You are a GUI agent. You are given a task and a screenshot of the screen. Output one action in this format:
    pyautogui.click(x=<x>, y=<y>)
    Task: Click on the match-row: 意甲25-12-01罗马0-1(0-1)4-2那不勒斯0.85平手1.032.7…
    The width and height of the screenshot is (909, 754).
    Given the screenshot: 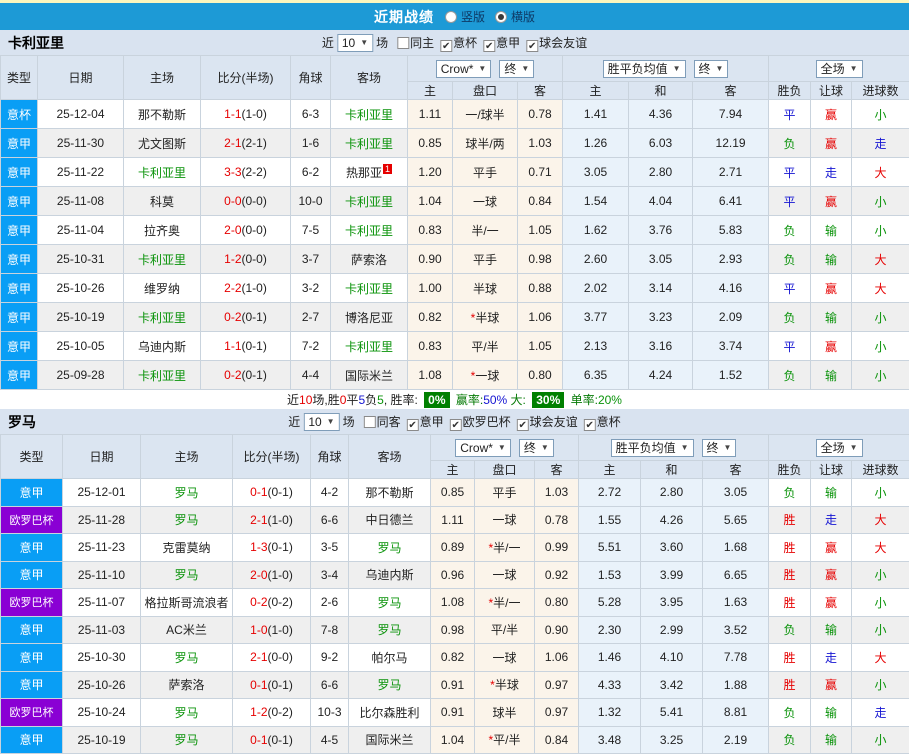 What is the action you would take?
    pyautogui.click(x=455, y=493)
    